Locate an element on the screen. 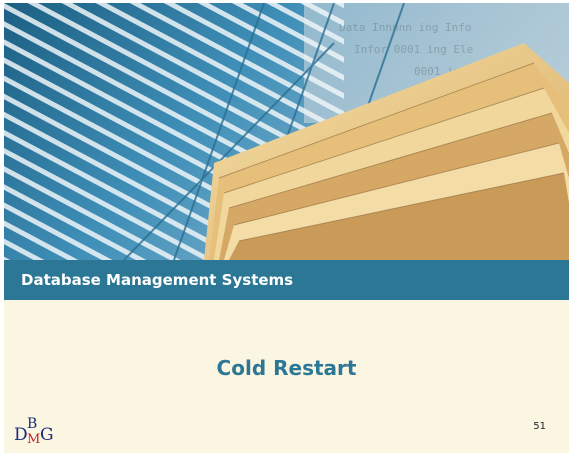  logo-letter-d: D is located at coordinates (21, 435).